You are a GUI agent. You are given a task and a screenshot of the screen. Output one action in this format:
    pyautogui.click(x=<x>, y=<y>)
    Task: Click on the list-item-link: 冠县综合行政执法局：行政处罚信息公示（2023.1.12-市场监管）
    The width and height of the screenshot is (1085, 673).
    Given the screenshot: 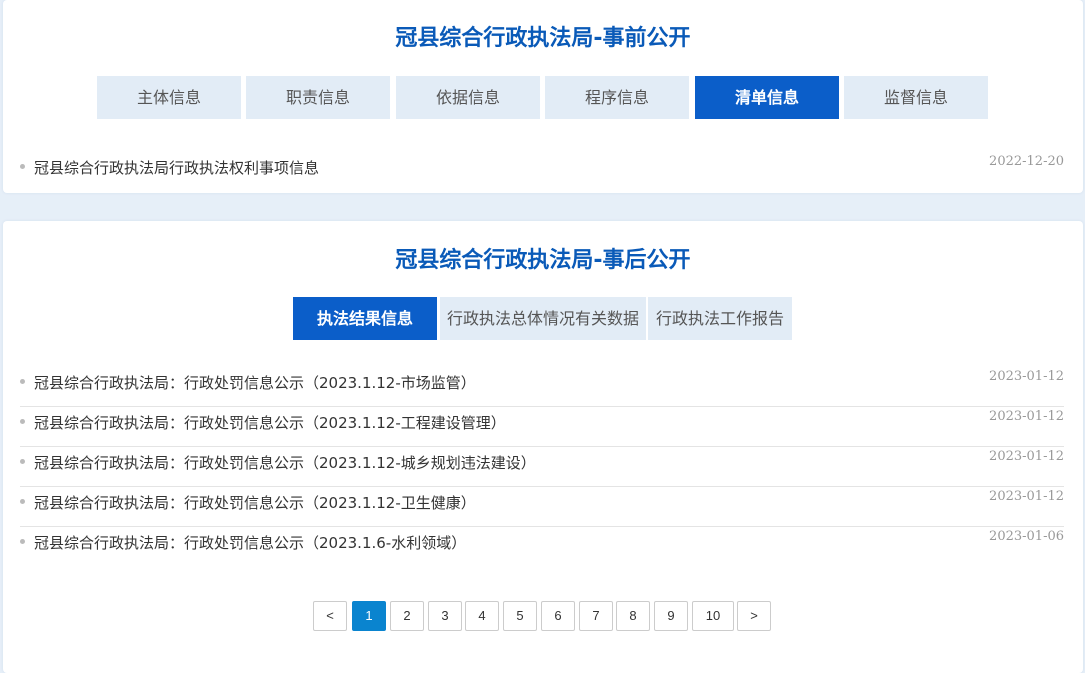 What is the action you would take?
    pyautogui.click(x=255, y=382)
    